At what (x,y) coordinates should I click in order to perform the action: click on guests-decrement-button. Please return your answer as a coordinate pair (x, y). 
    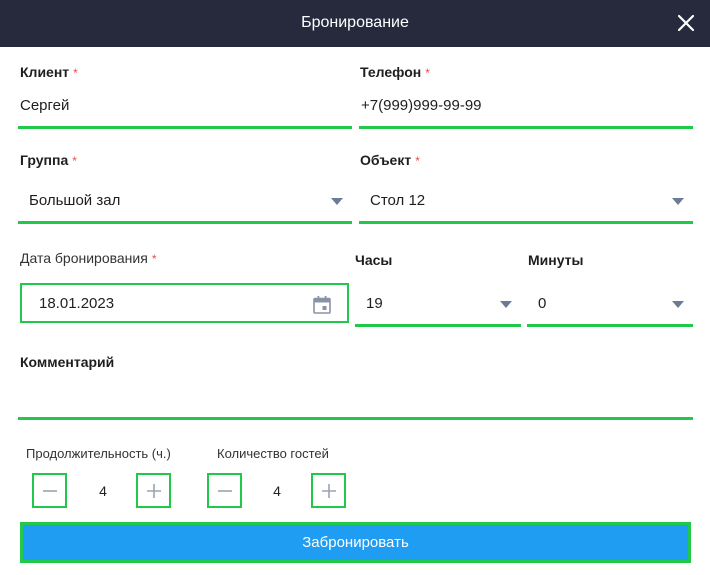
    Looking at the image, I should click on (224, 490).